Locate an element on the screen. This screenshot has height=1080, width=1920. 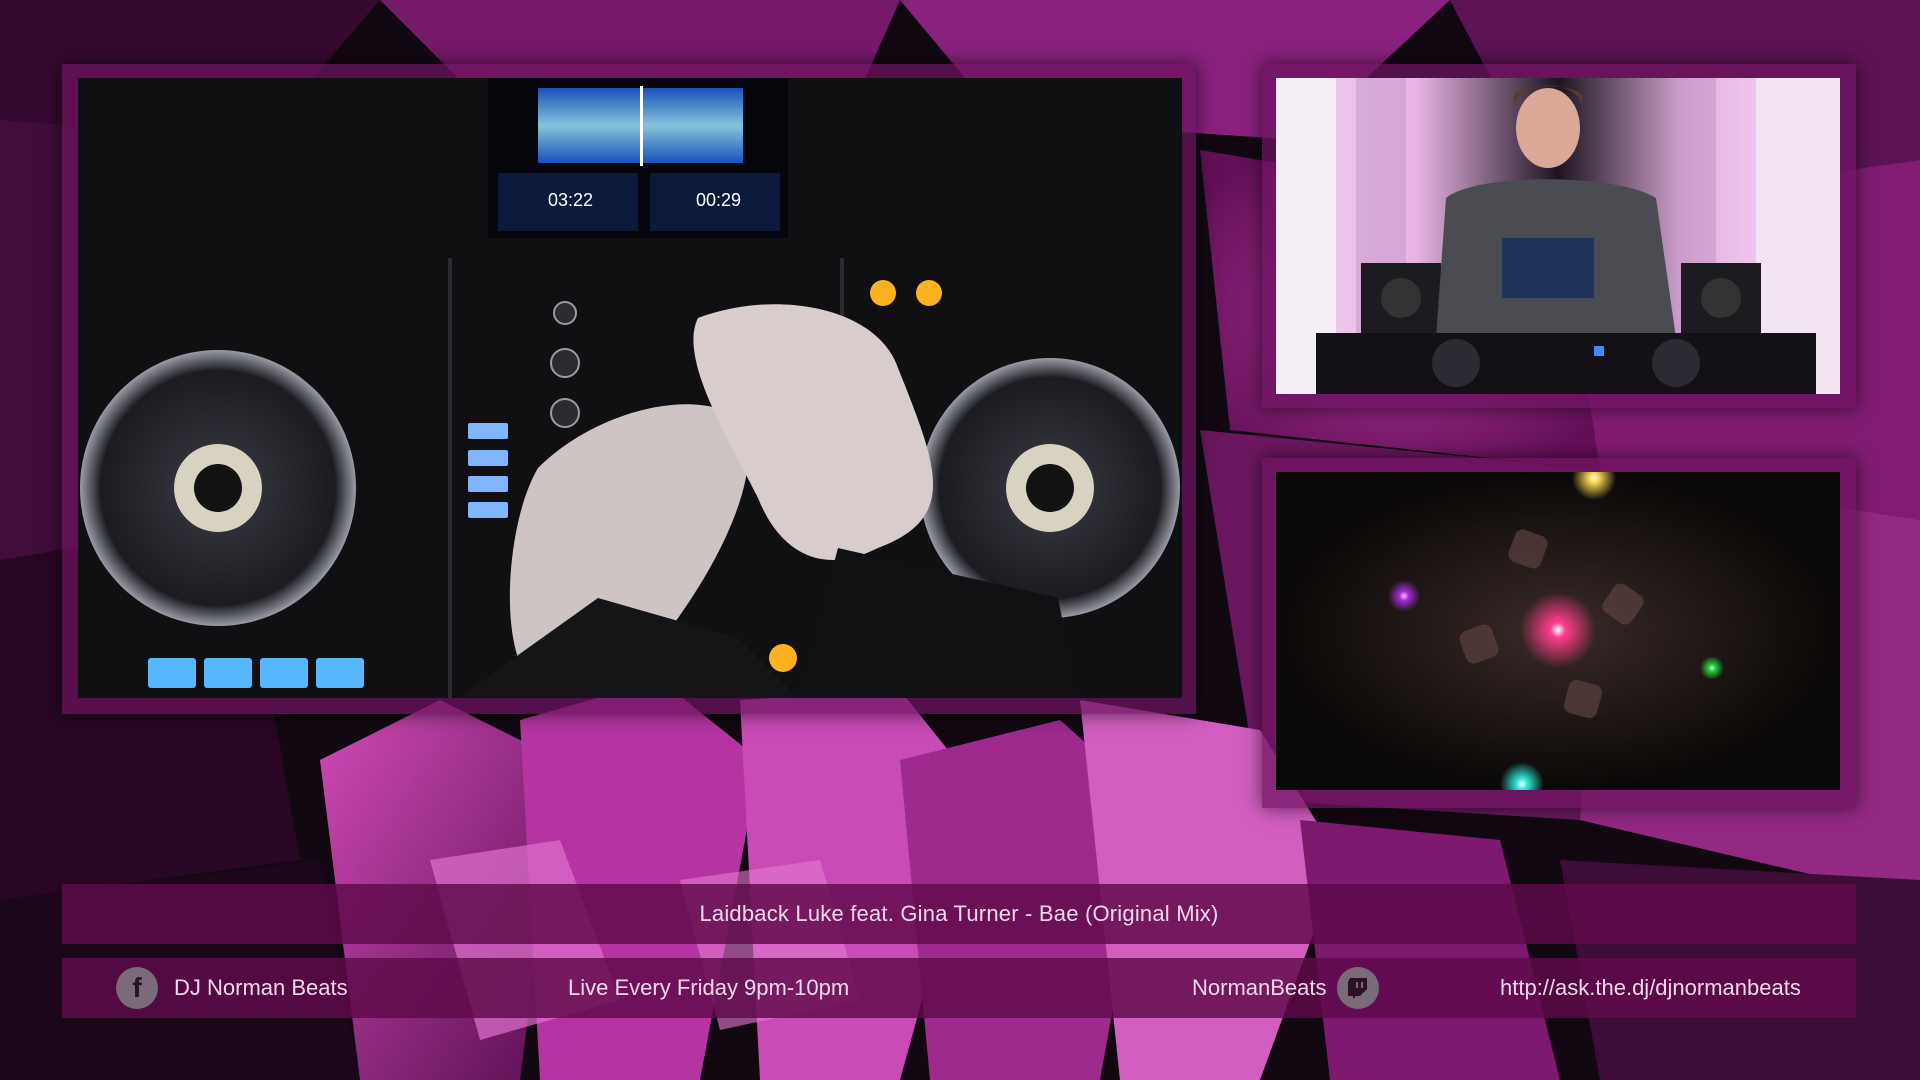
twitch-name: NormanBeats is located at coordinates (1259, 987).